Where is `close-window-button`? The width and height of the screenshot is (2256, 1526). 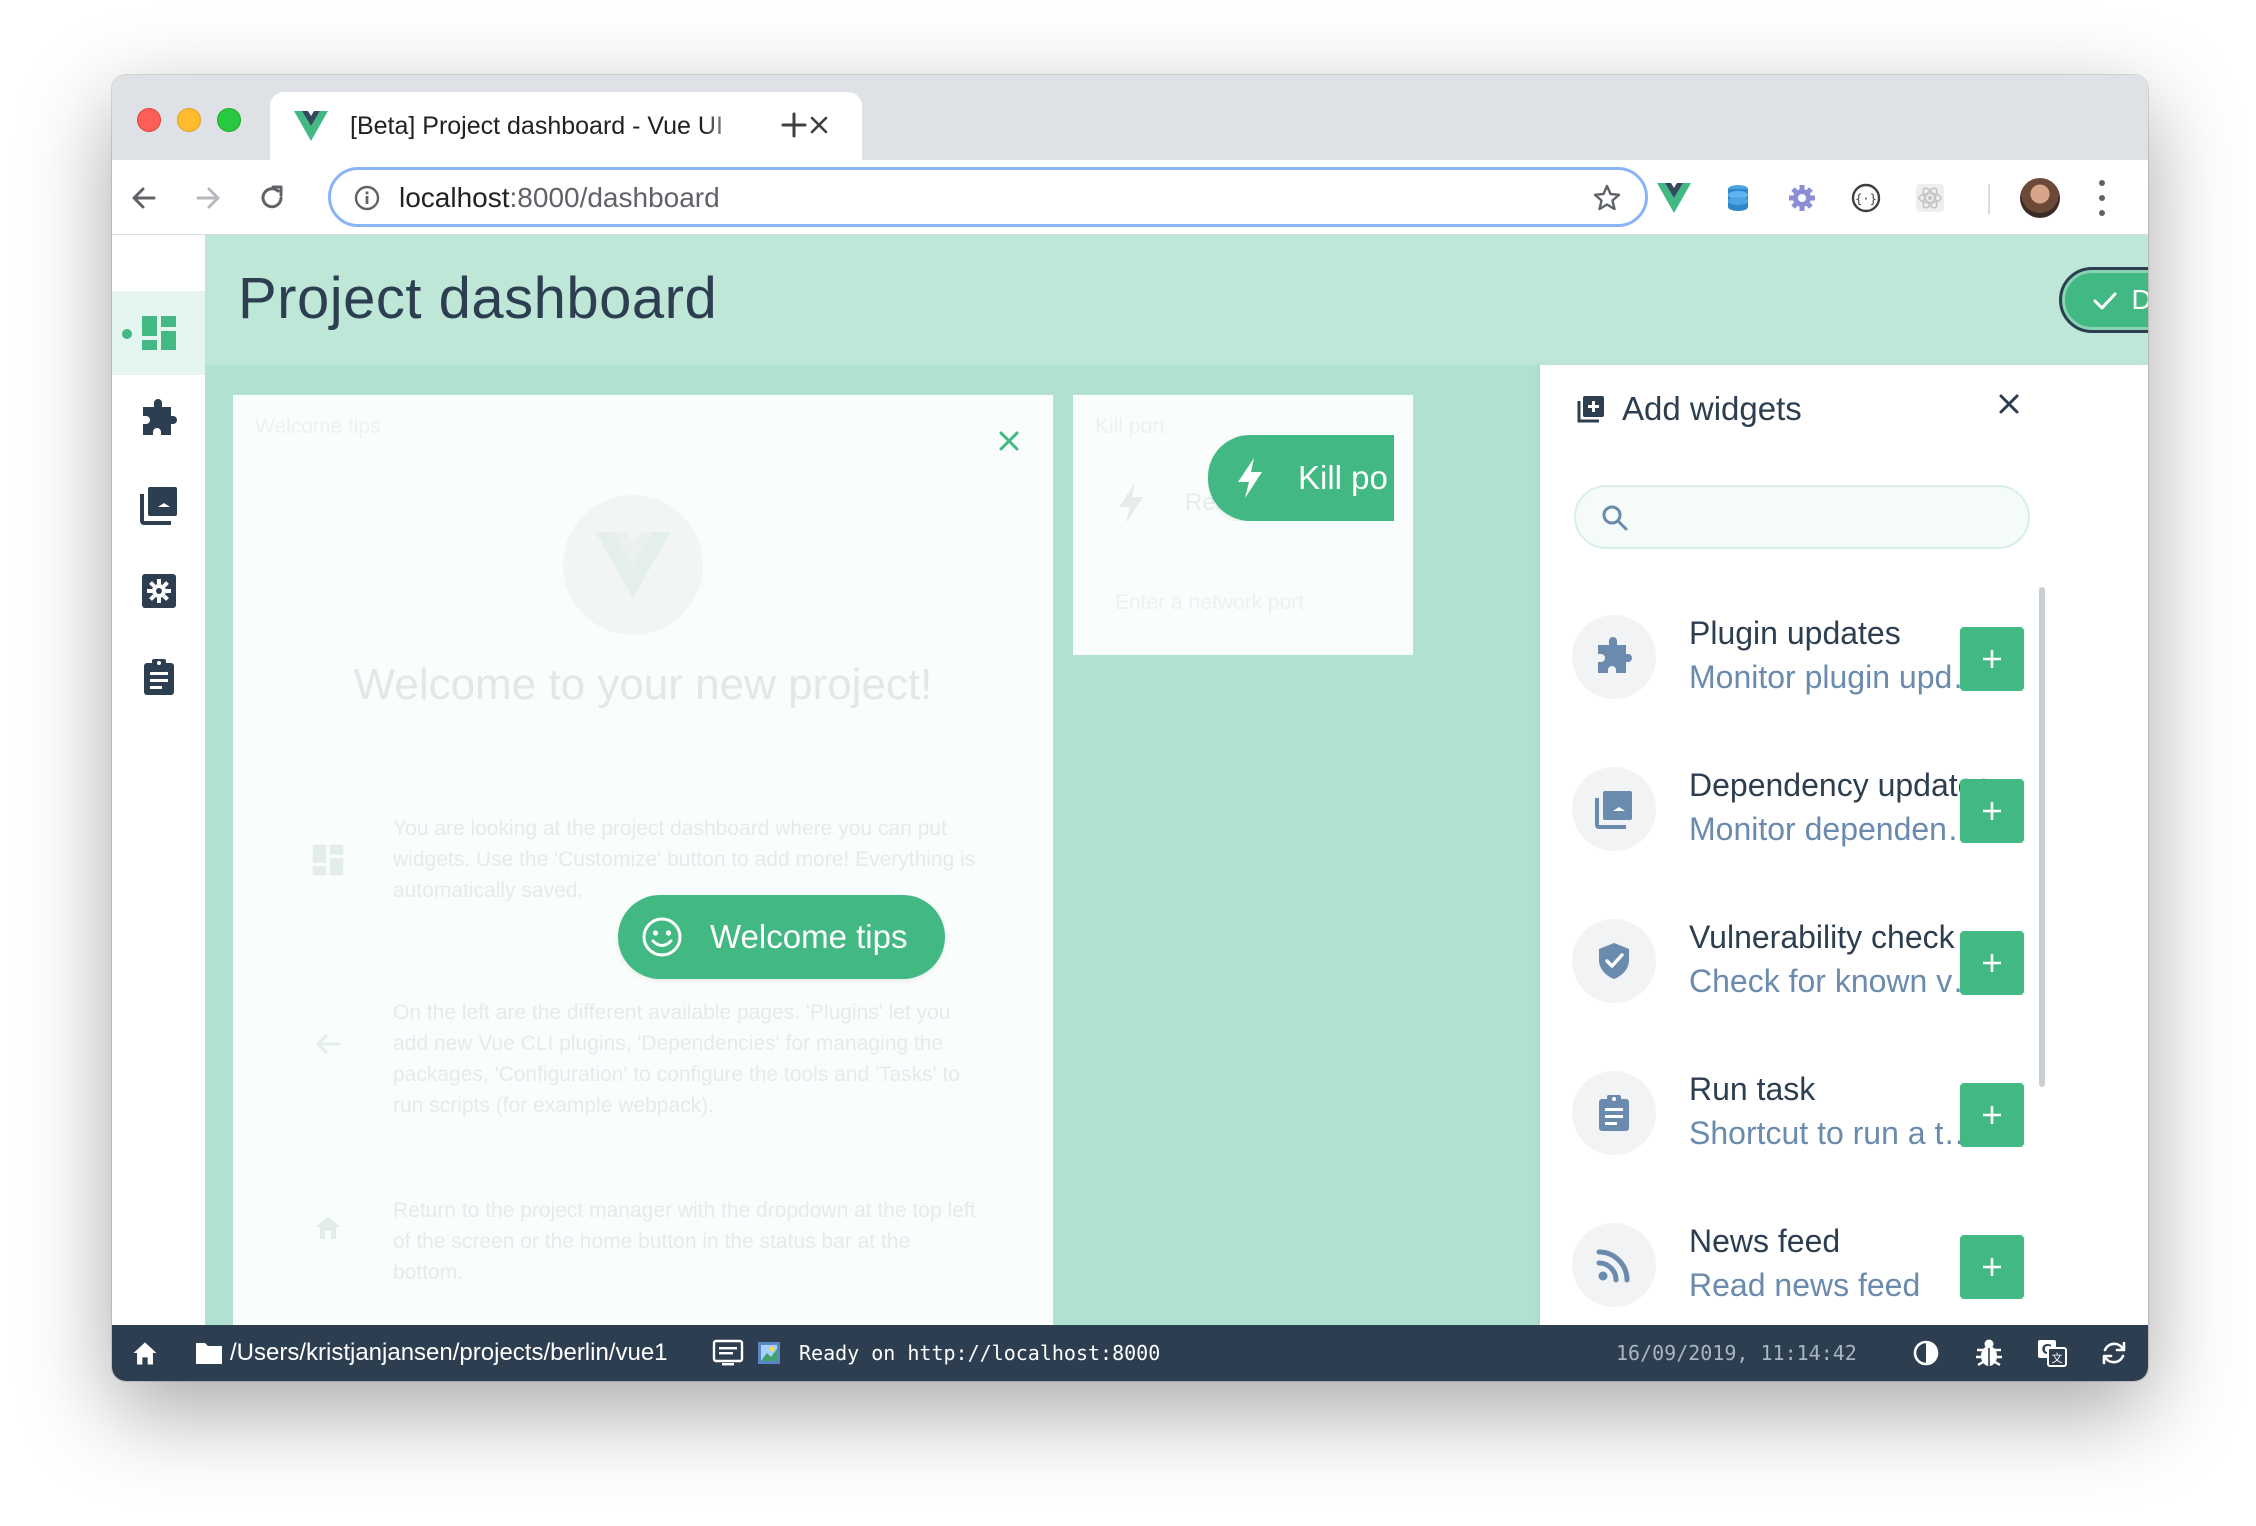
close-window-button is located at coordinates (149, 120).